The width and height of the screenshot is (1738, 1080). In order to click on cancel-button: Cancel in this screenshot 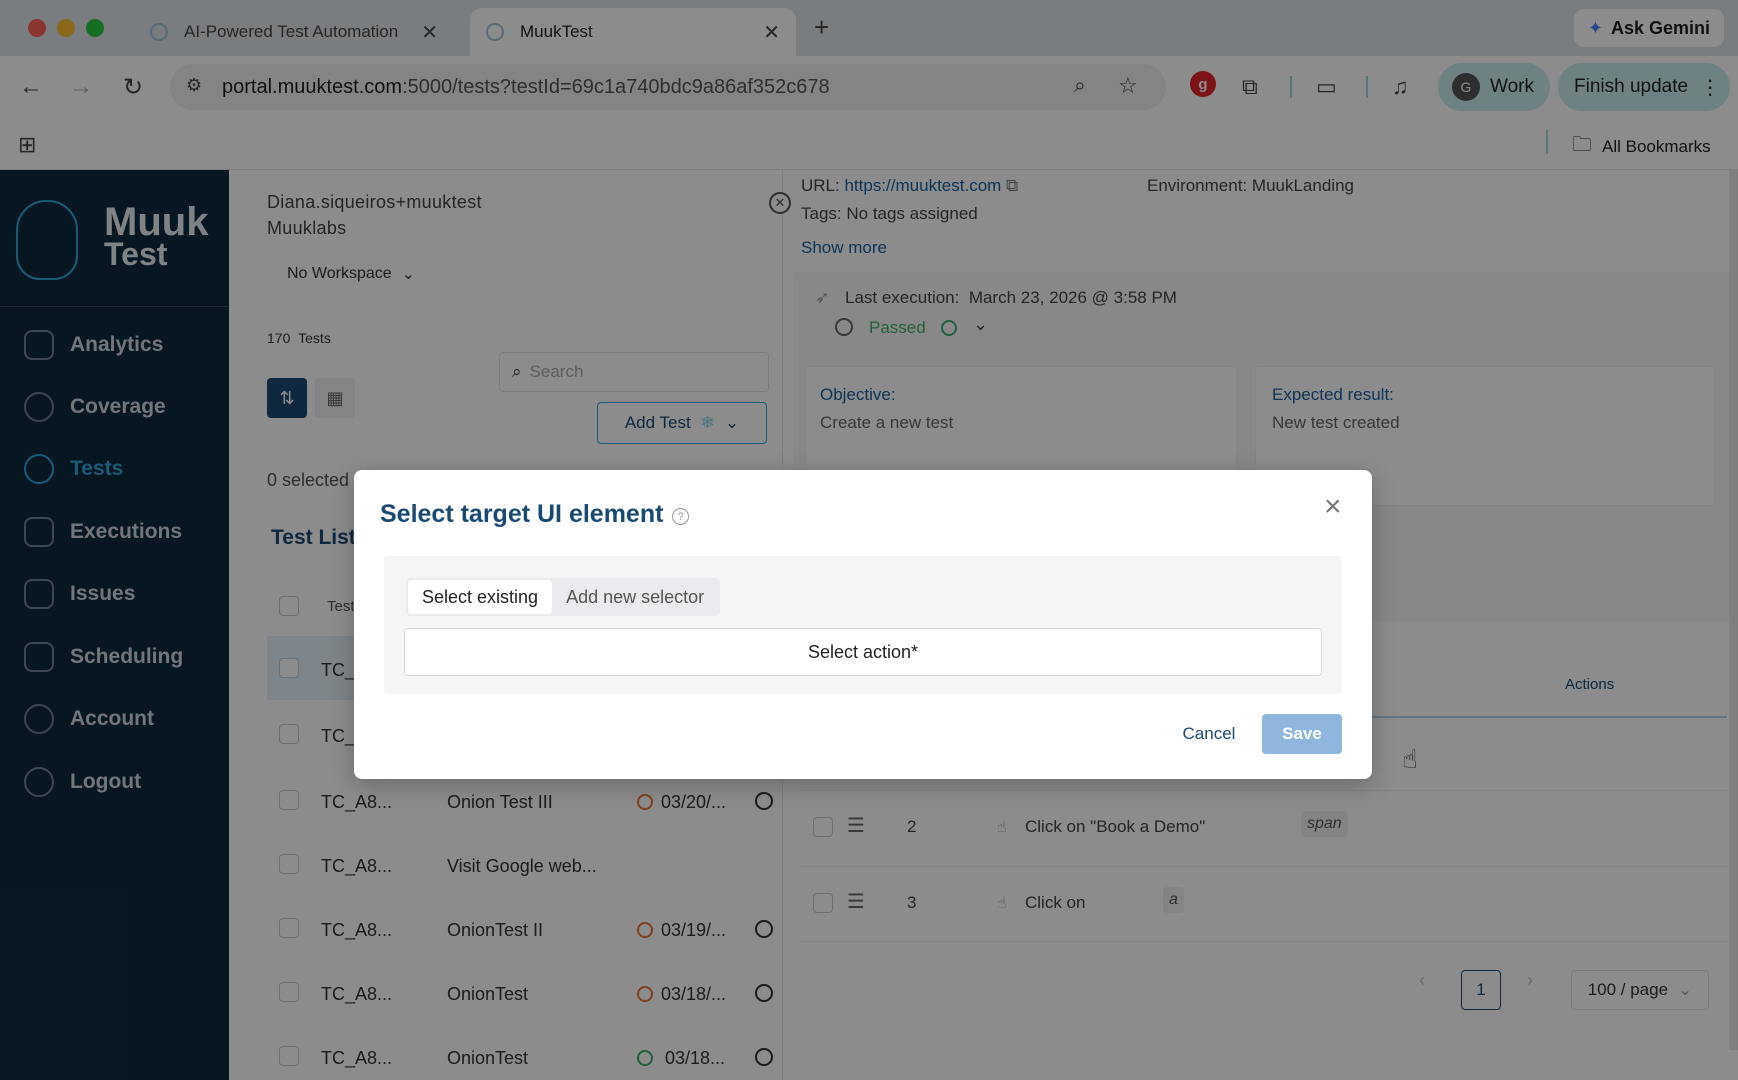, I will do `click(1209, 734)`.